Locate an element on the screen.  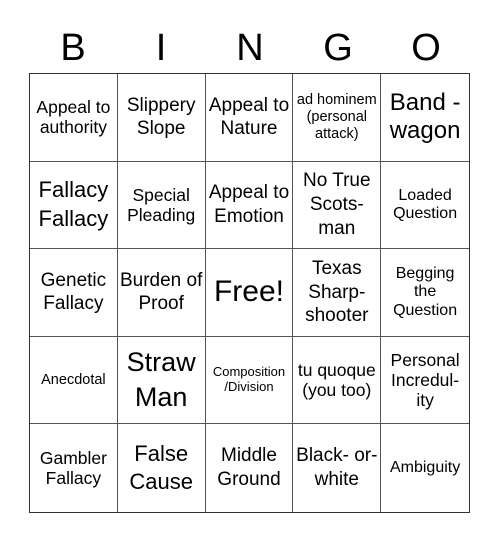
bingo-cell: Loaded Question is located at coordinates (425, 206).